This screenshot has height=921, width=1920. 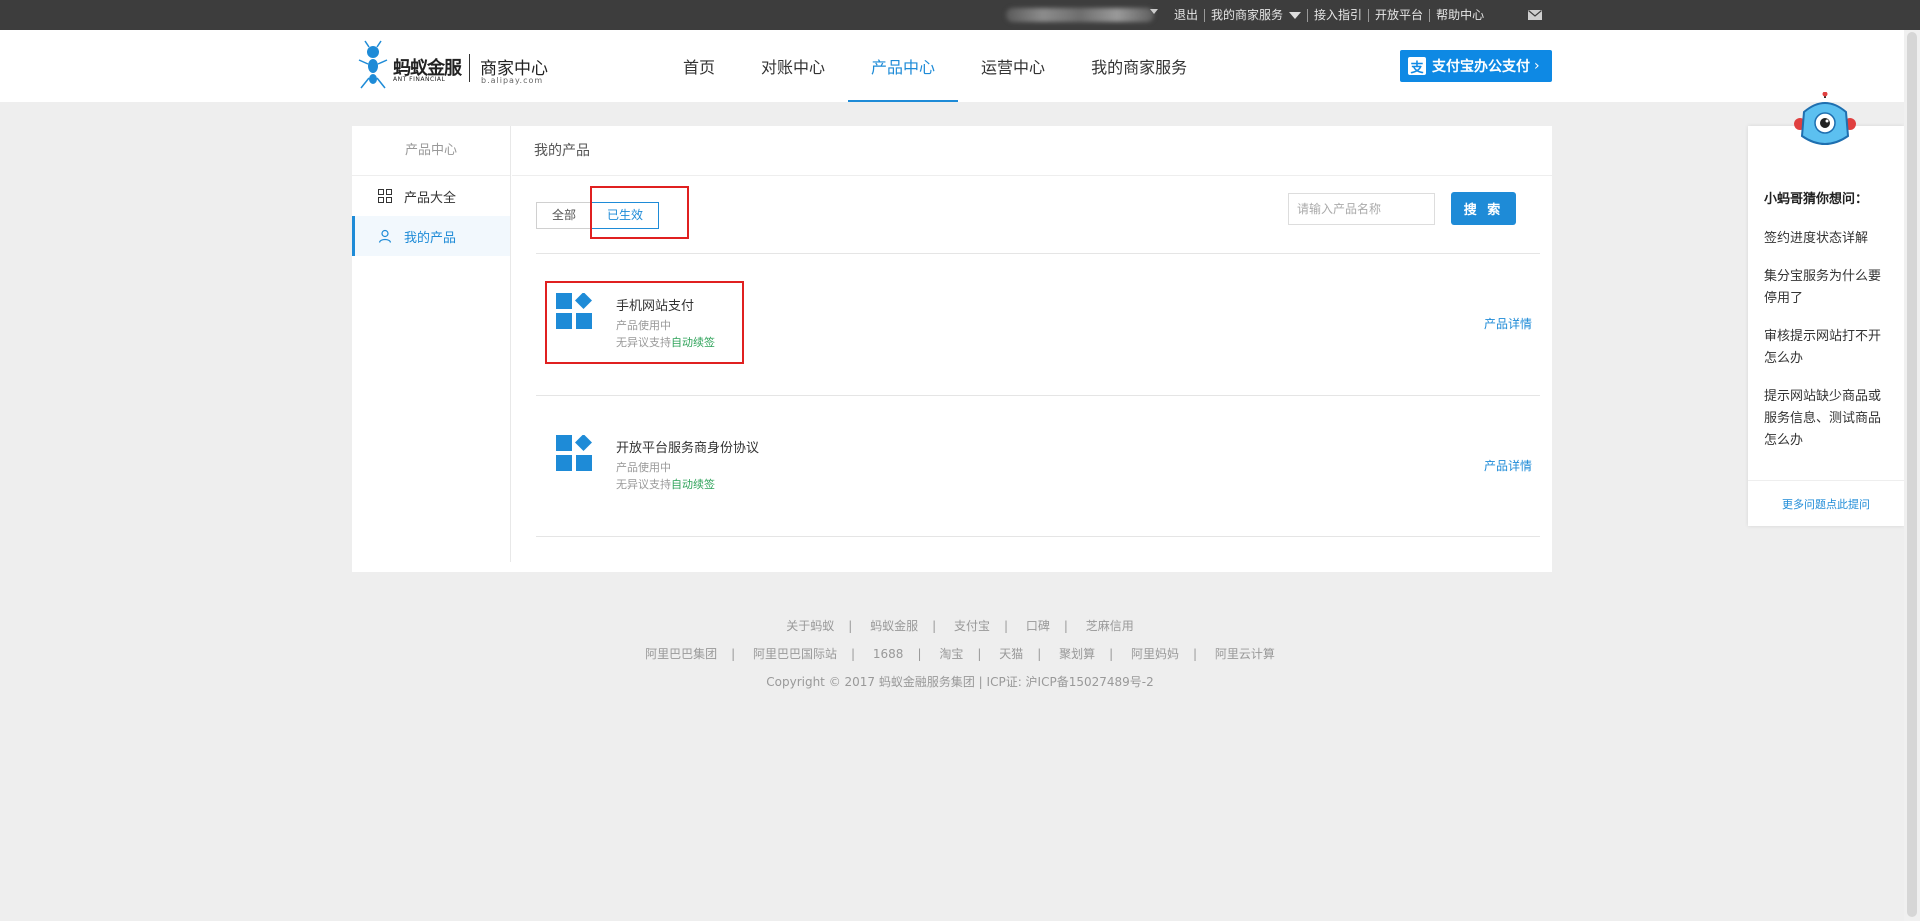 I want to click on product-name: 开放平台服务商身份协议, so click(x=688, y=448).